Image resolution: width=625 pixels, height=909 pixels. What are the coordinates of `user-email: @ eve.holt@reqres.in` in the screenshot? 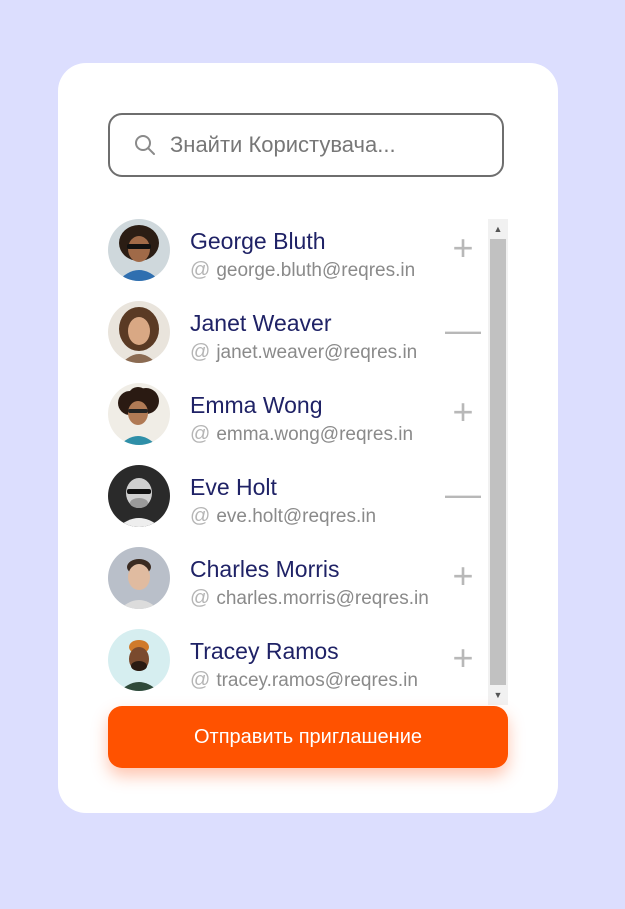 It's located at (283, 516).